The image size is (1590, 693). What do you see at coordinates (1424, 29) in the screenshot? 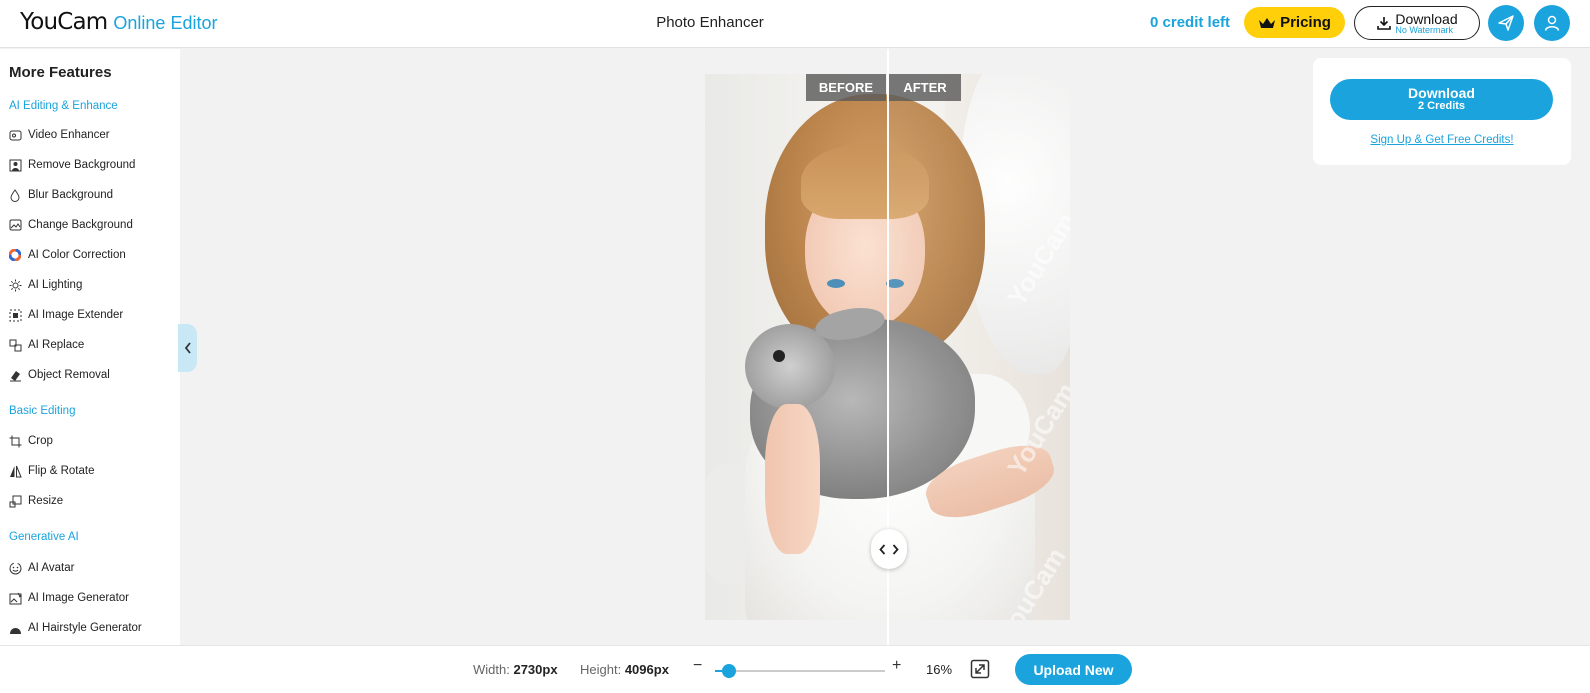
I see `download-sublabel: No Watermark` at bounding box center [1424, 29].